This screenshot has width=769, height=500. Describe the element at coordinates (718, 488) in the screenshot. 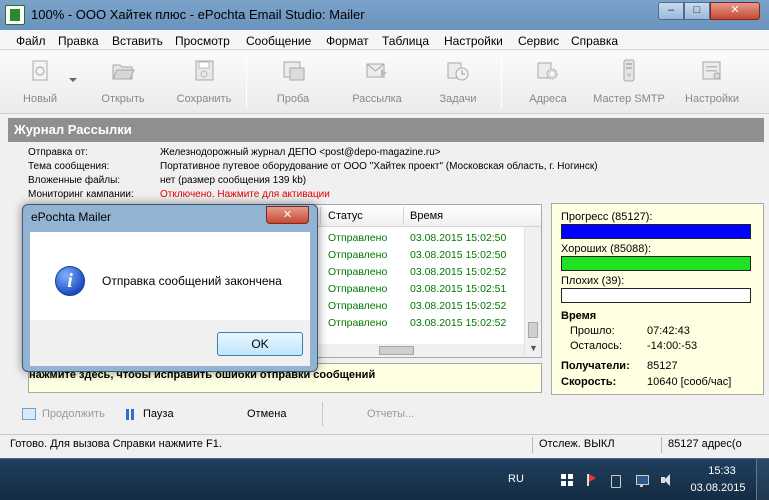

I see `clock-date: 03.08.2015` at that location.